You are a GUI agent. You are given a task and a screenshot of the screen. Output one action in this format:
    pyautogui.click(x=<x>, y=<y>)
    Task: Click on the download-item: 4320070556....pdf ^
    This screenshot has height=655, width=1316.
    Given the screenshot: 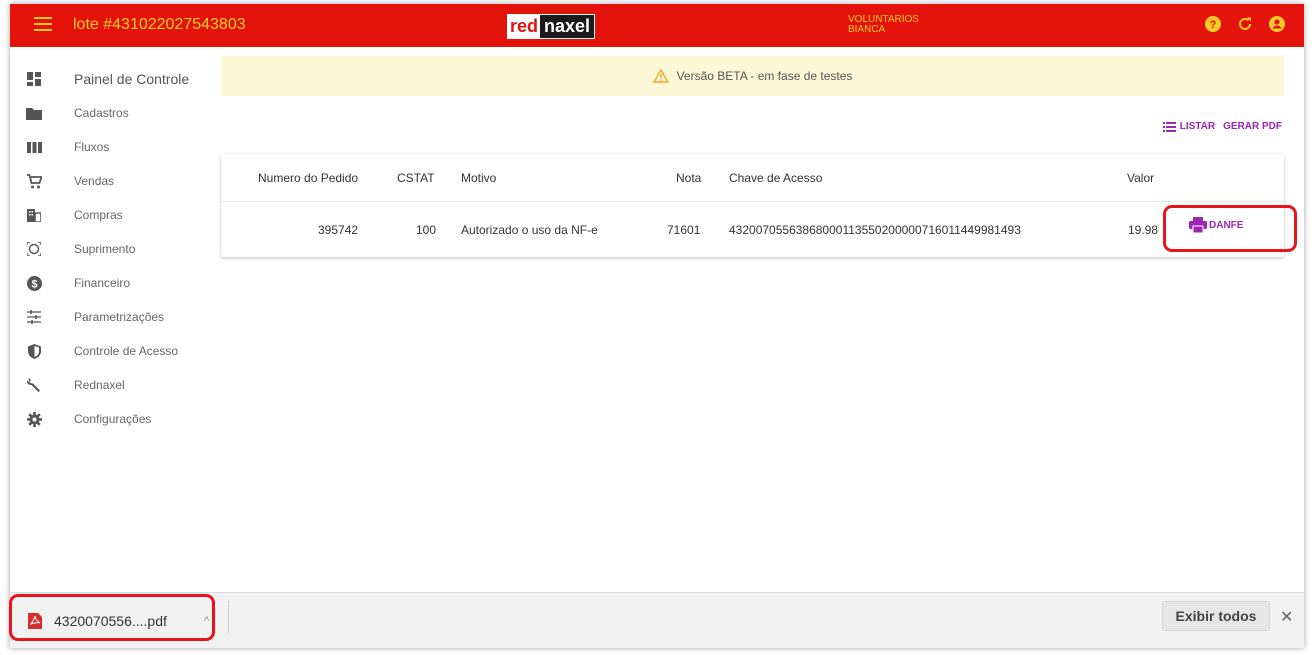 What is the action you would take?
    pyautogui.click(x=116, y=621)
    